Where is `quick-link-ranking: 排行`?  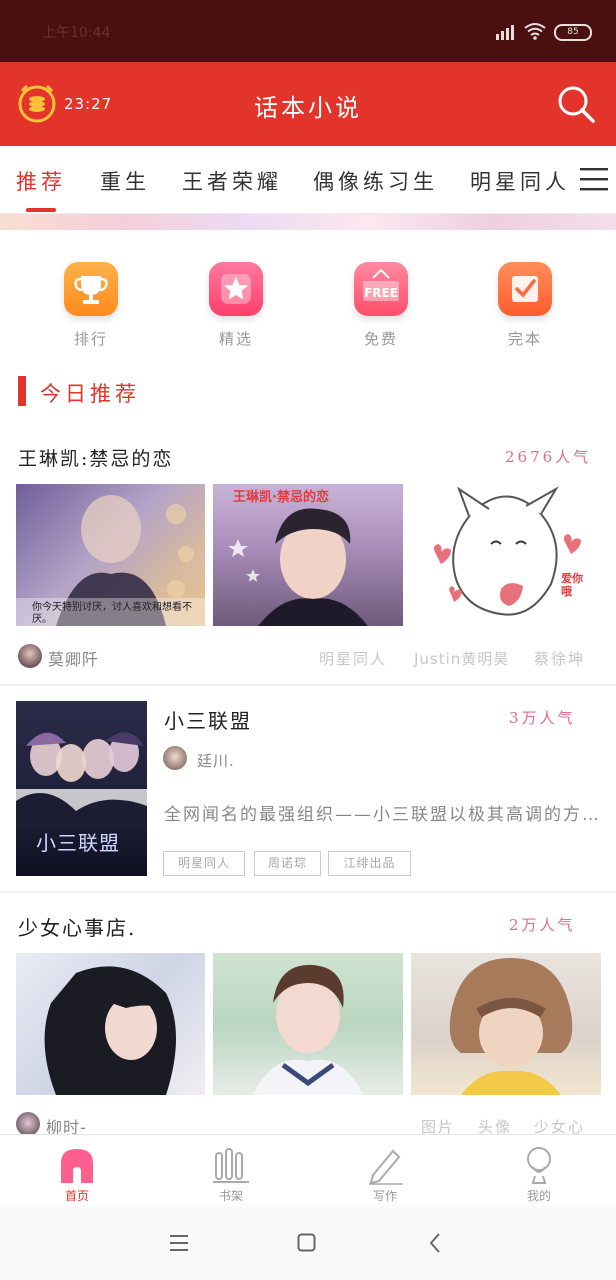
quick-link-ranking: 排行 is located at coordinates (91, 305).